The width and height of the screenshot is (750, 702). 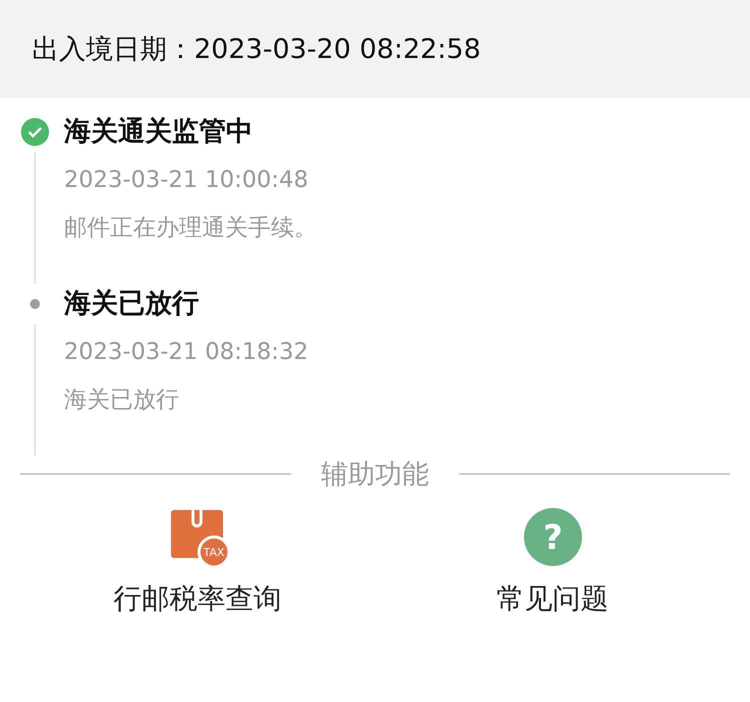 I want to click on section-title: 辅助功能, so click(x=375, y=475).